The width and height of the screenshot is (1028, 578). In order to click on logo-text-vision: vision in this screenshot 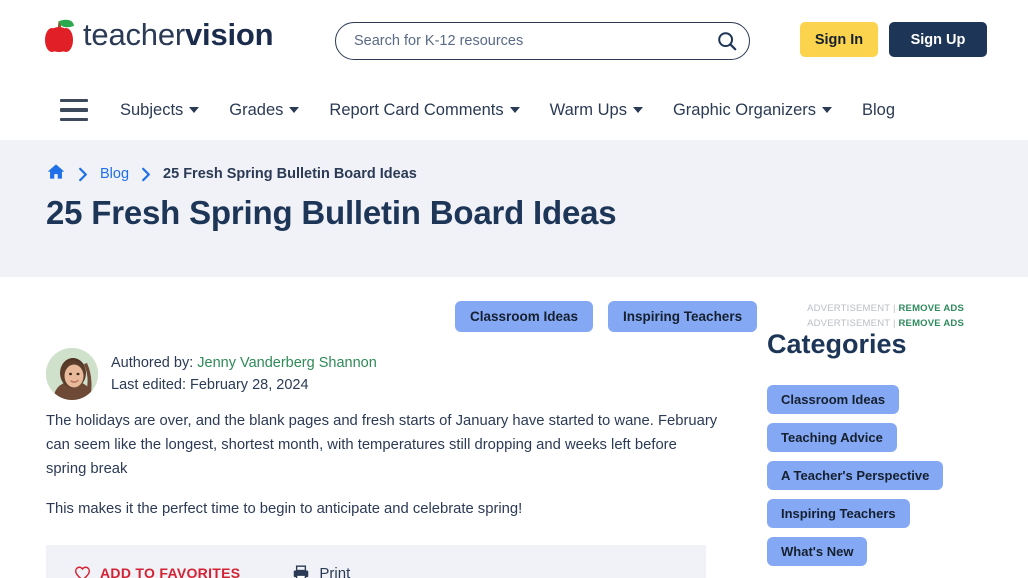, I will do `click(229, 34)`.